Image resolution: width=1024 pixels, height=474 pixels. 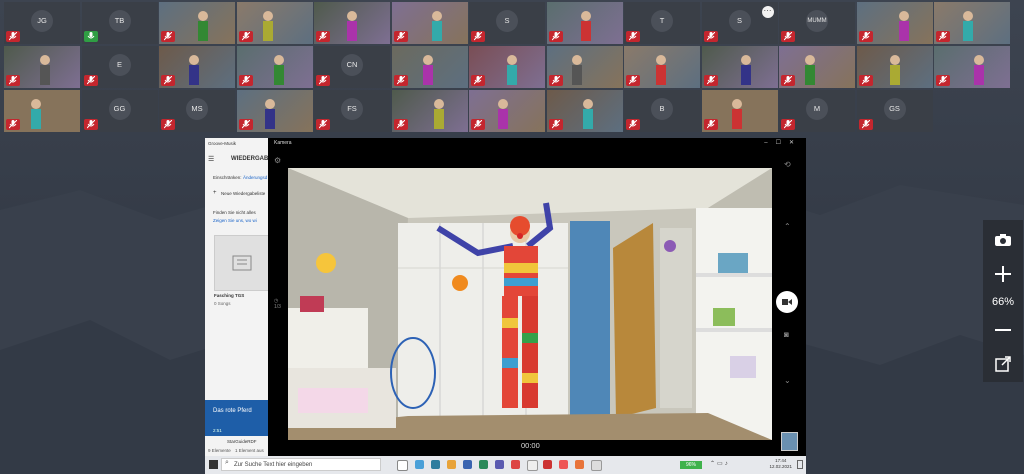 What do you see at coordinates (229, 295) in the screenshot?
I see `playlist-name: Fasching TGS` at bounding box center [229, 295].